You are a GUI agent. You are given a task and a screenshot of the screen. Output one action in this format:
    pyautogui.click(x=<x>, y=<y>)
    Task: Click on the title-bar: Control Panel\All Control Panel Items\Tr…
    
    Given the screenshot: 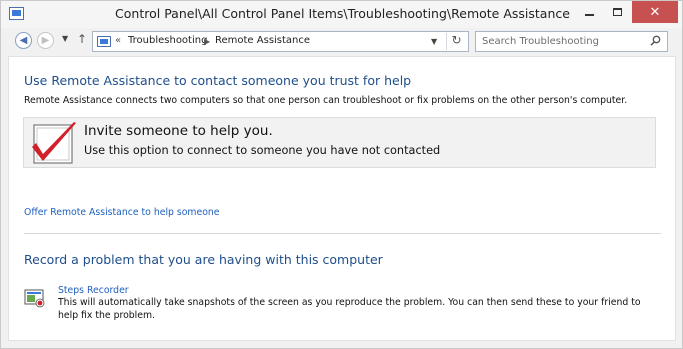 What is the action you would take?
    pyautogui.click(x=341, y=14)
    